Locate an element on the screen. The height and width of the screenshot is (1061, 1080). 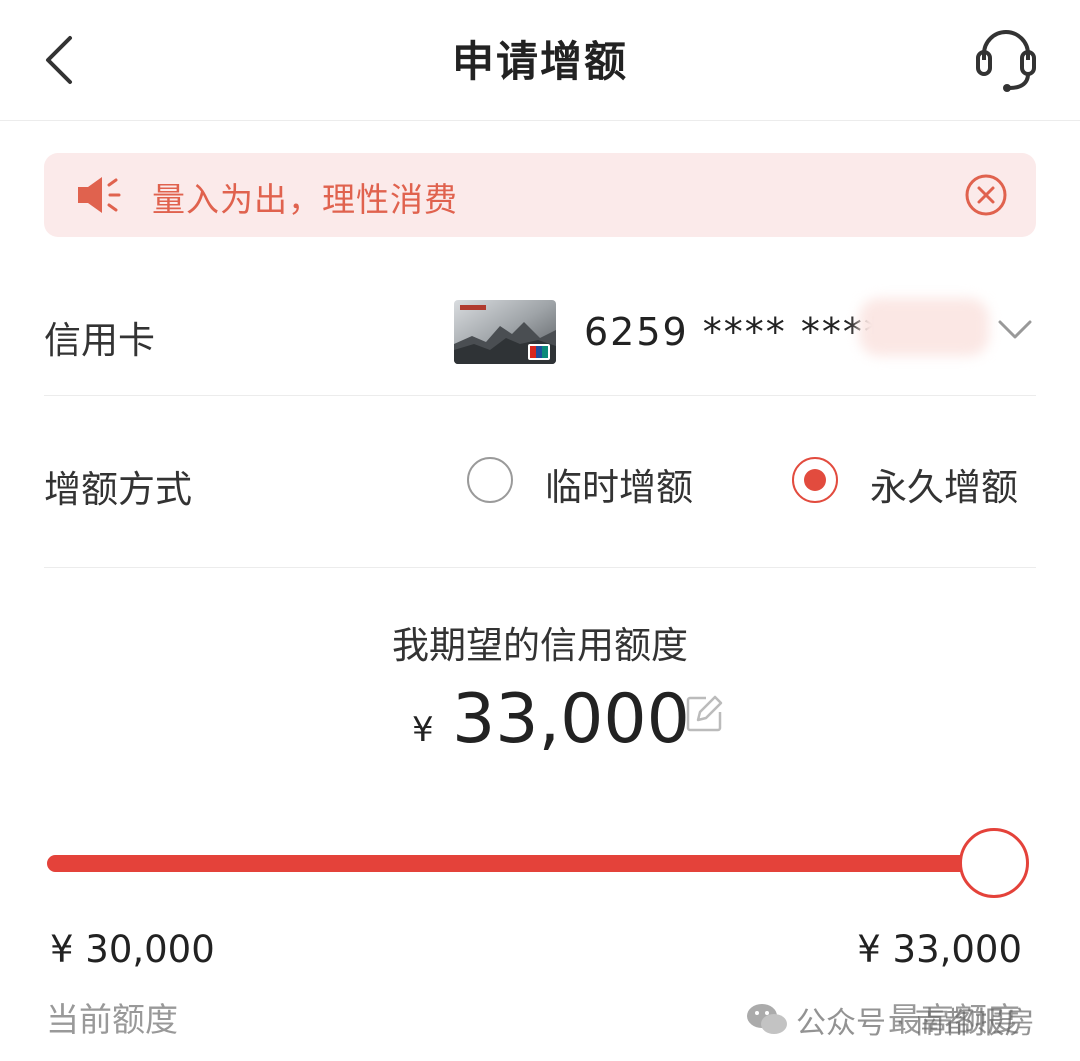
amount-value: 33,000 is located at coordinates (571, 719).